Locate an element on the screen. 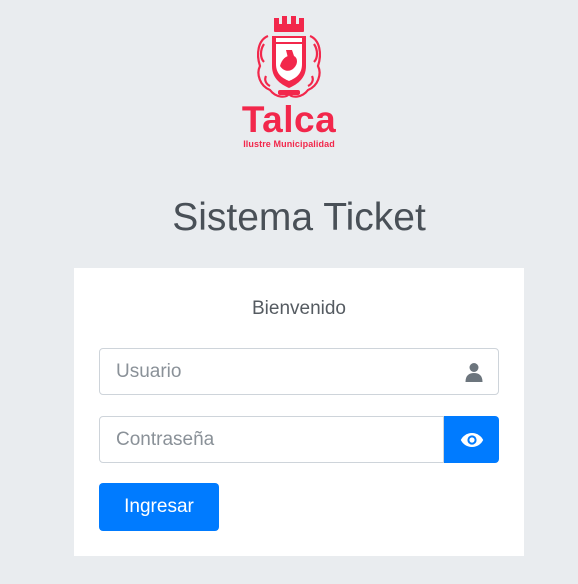 This screenshot has height=584, width=578. password-field-wrapper is located at coordinates (271, 439).